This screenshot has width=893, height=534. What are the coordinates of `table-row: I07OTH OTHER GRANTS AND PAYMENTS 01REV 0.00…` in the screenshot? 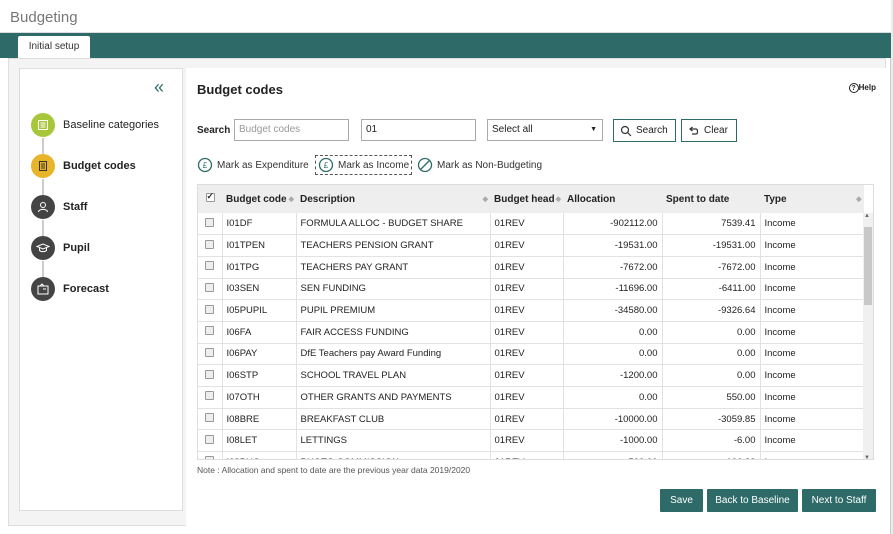 It's located at (531, 397).